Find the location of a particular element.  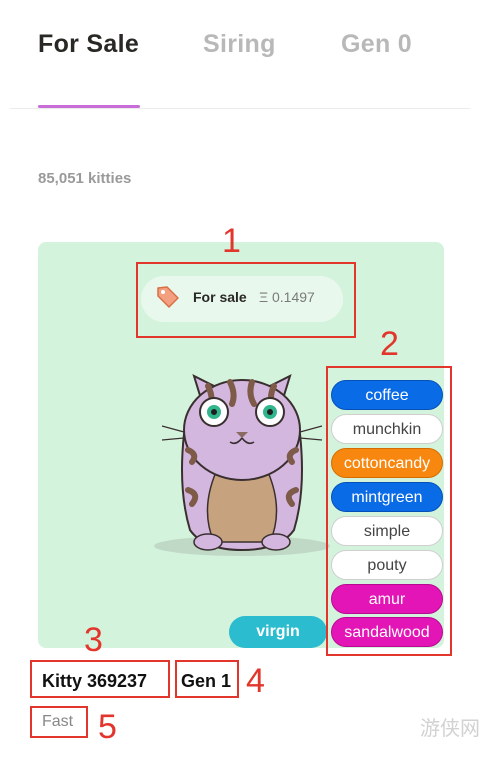

tab-gen0: Gen 0 is located at coordinates (376, 44).